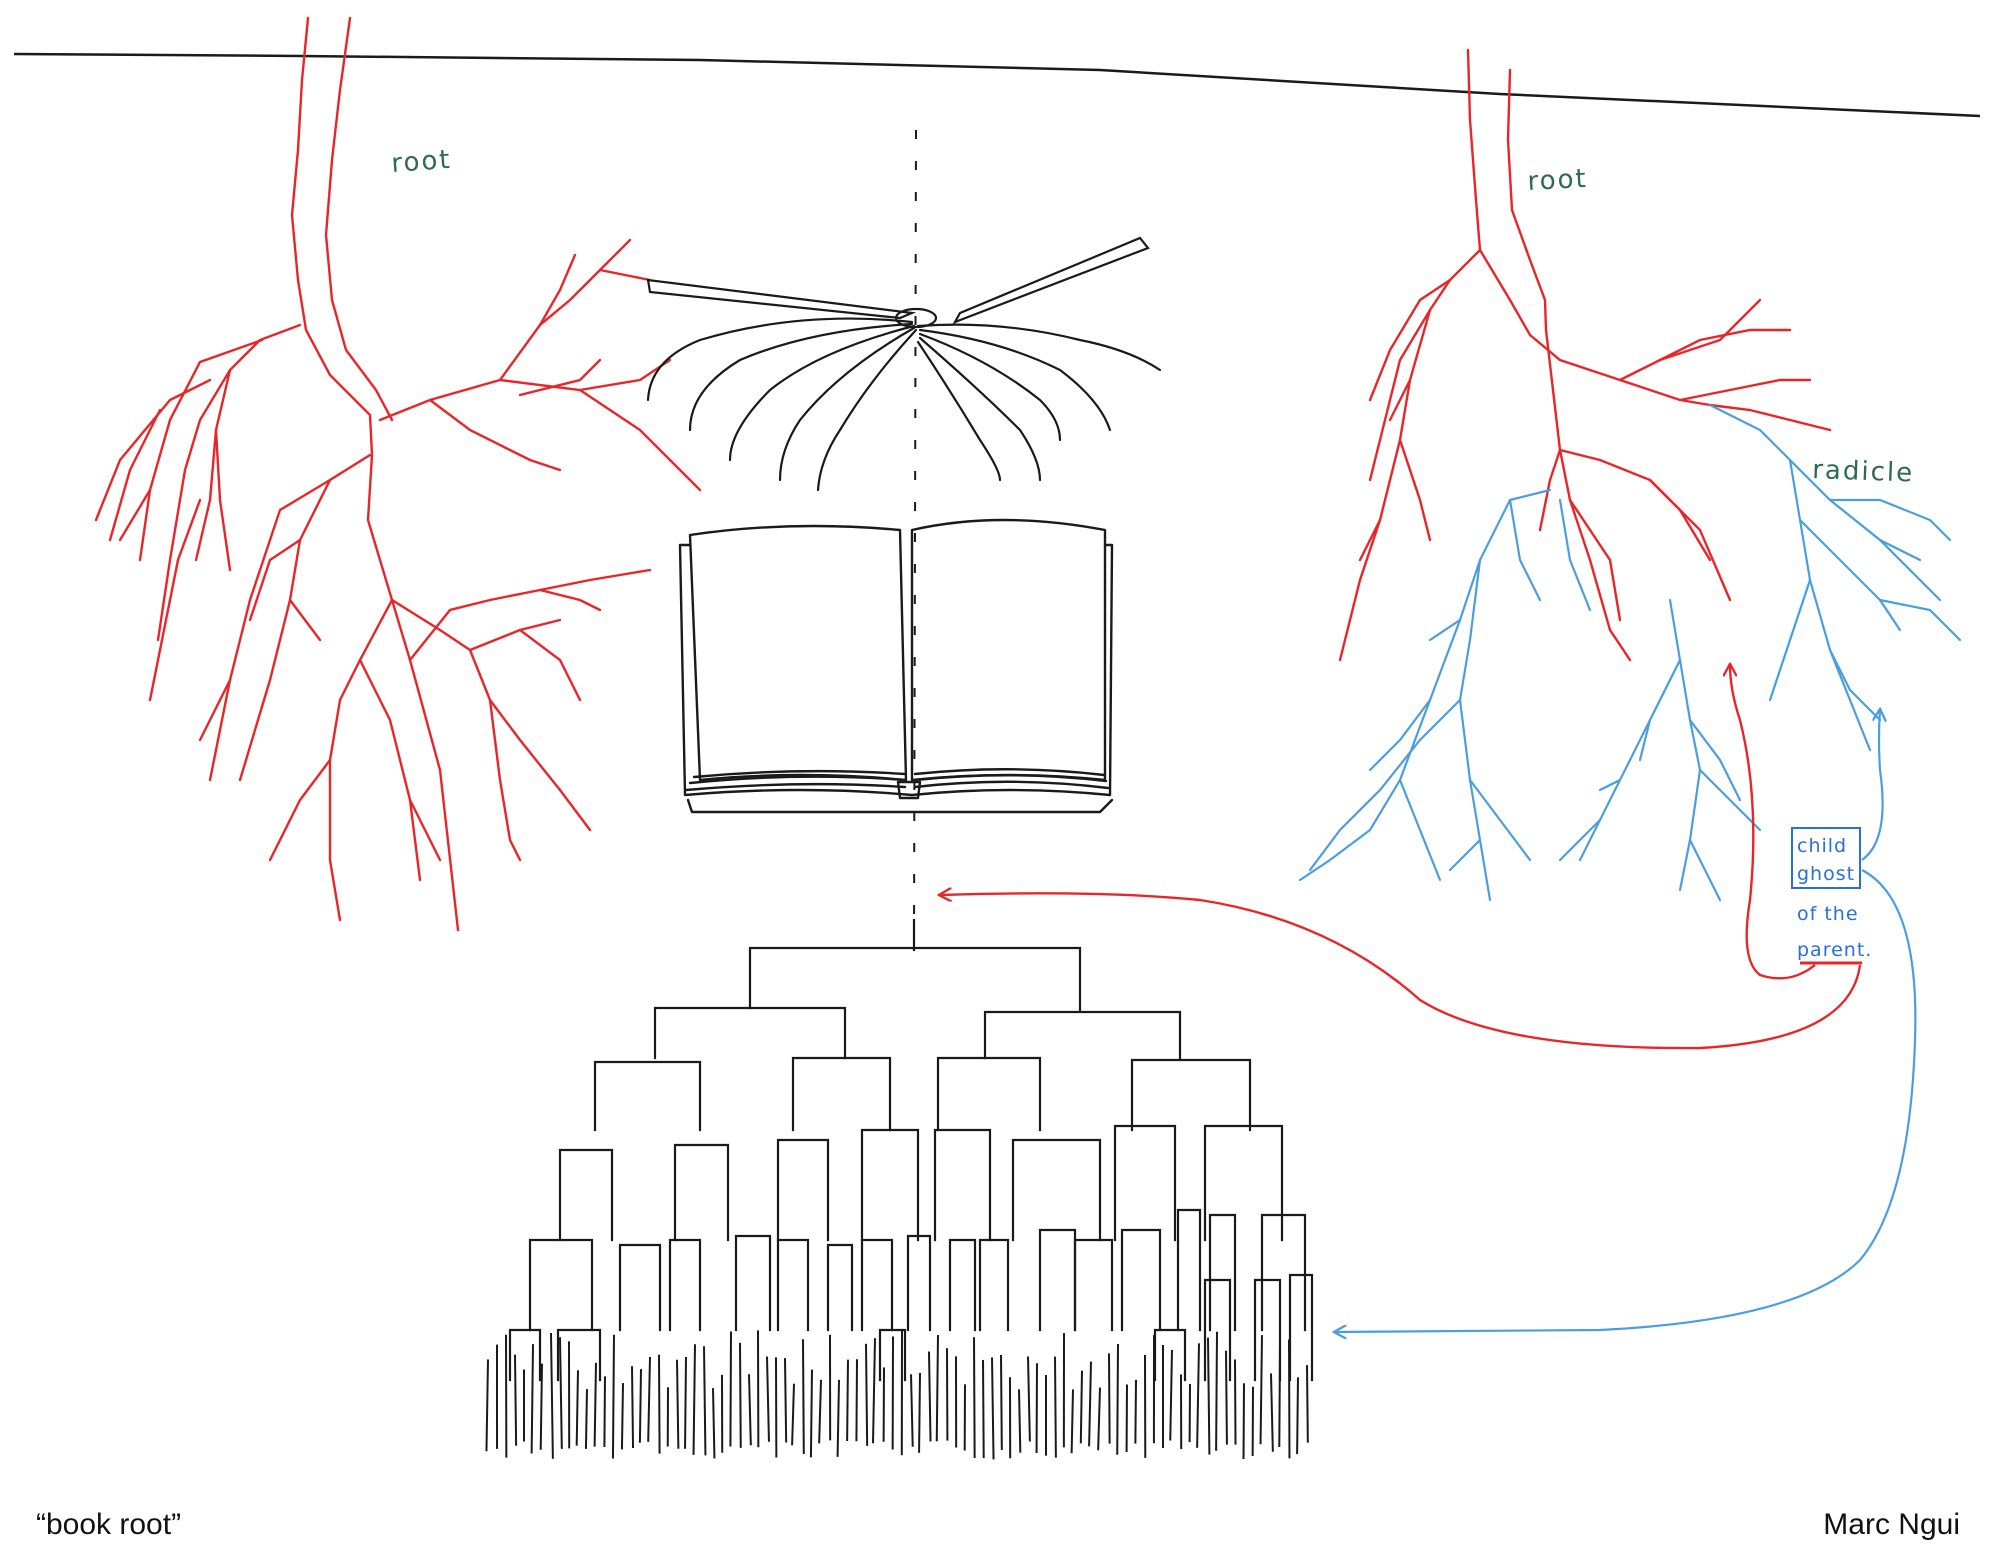  Describe the element at coordinates (109, 1524) in the screenshot. I see `caption-title: “book root”` at that location.